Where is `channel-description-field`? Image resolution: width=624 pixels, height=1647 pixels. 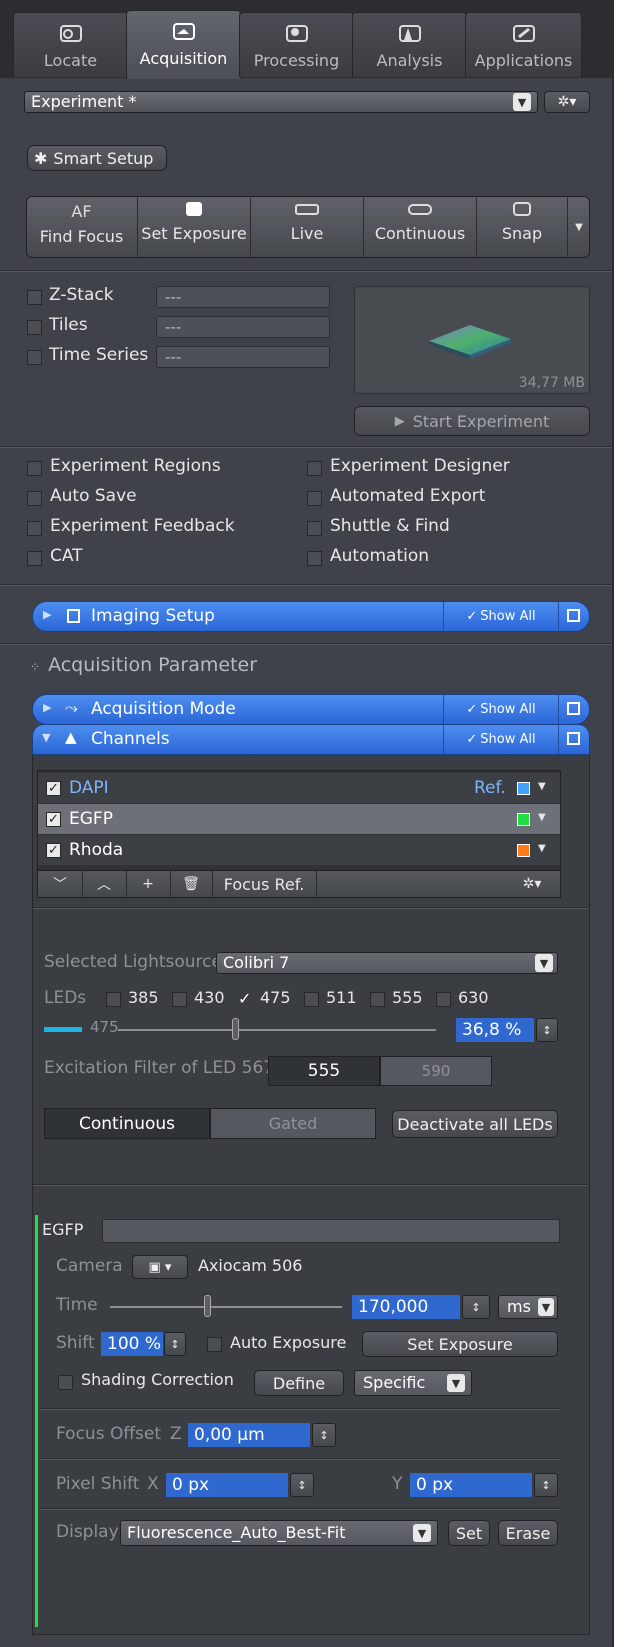 channel-description-field is located at coordinates (331, 1231).